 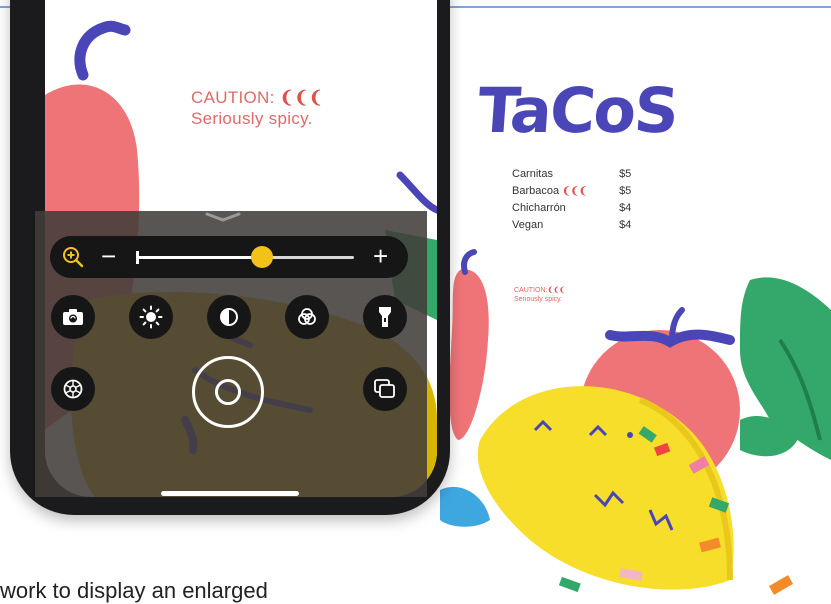 I want to click on zoom-in-button: +, so click(x=380, y=256).